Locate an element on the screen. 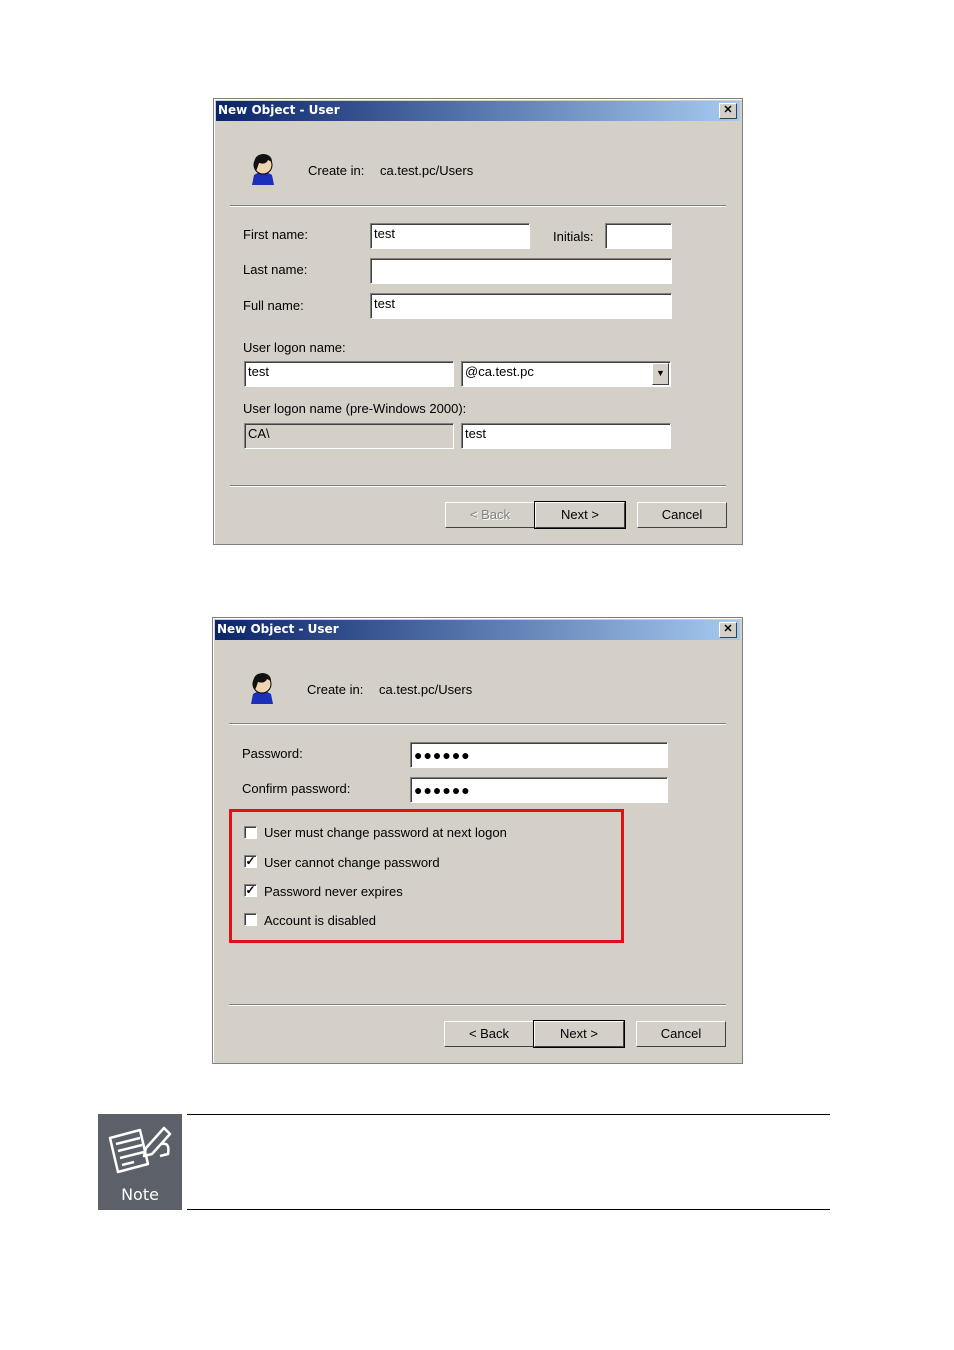 This screenshot has height=1350, width=954. pre2000-logon-input: test is located at coordinates (566, 436).